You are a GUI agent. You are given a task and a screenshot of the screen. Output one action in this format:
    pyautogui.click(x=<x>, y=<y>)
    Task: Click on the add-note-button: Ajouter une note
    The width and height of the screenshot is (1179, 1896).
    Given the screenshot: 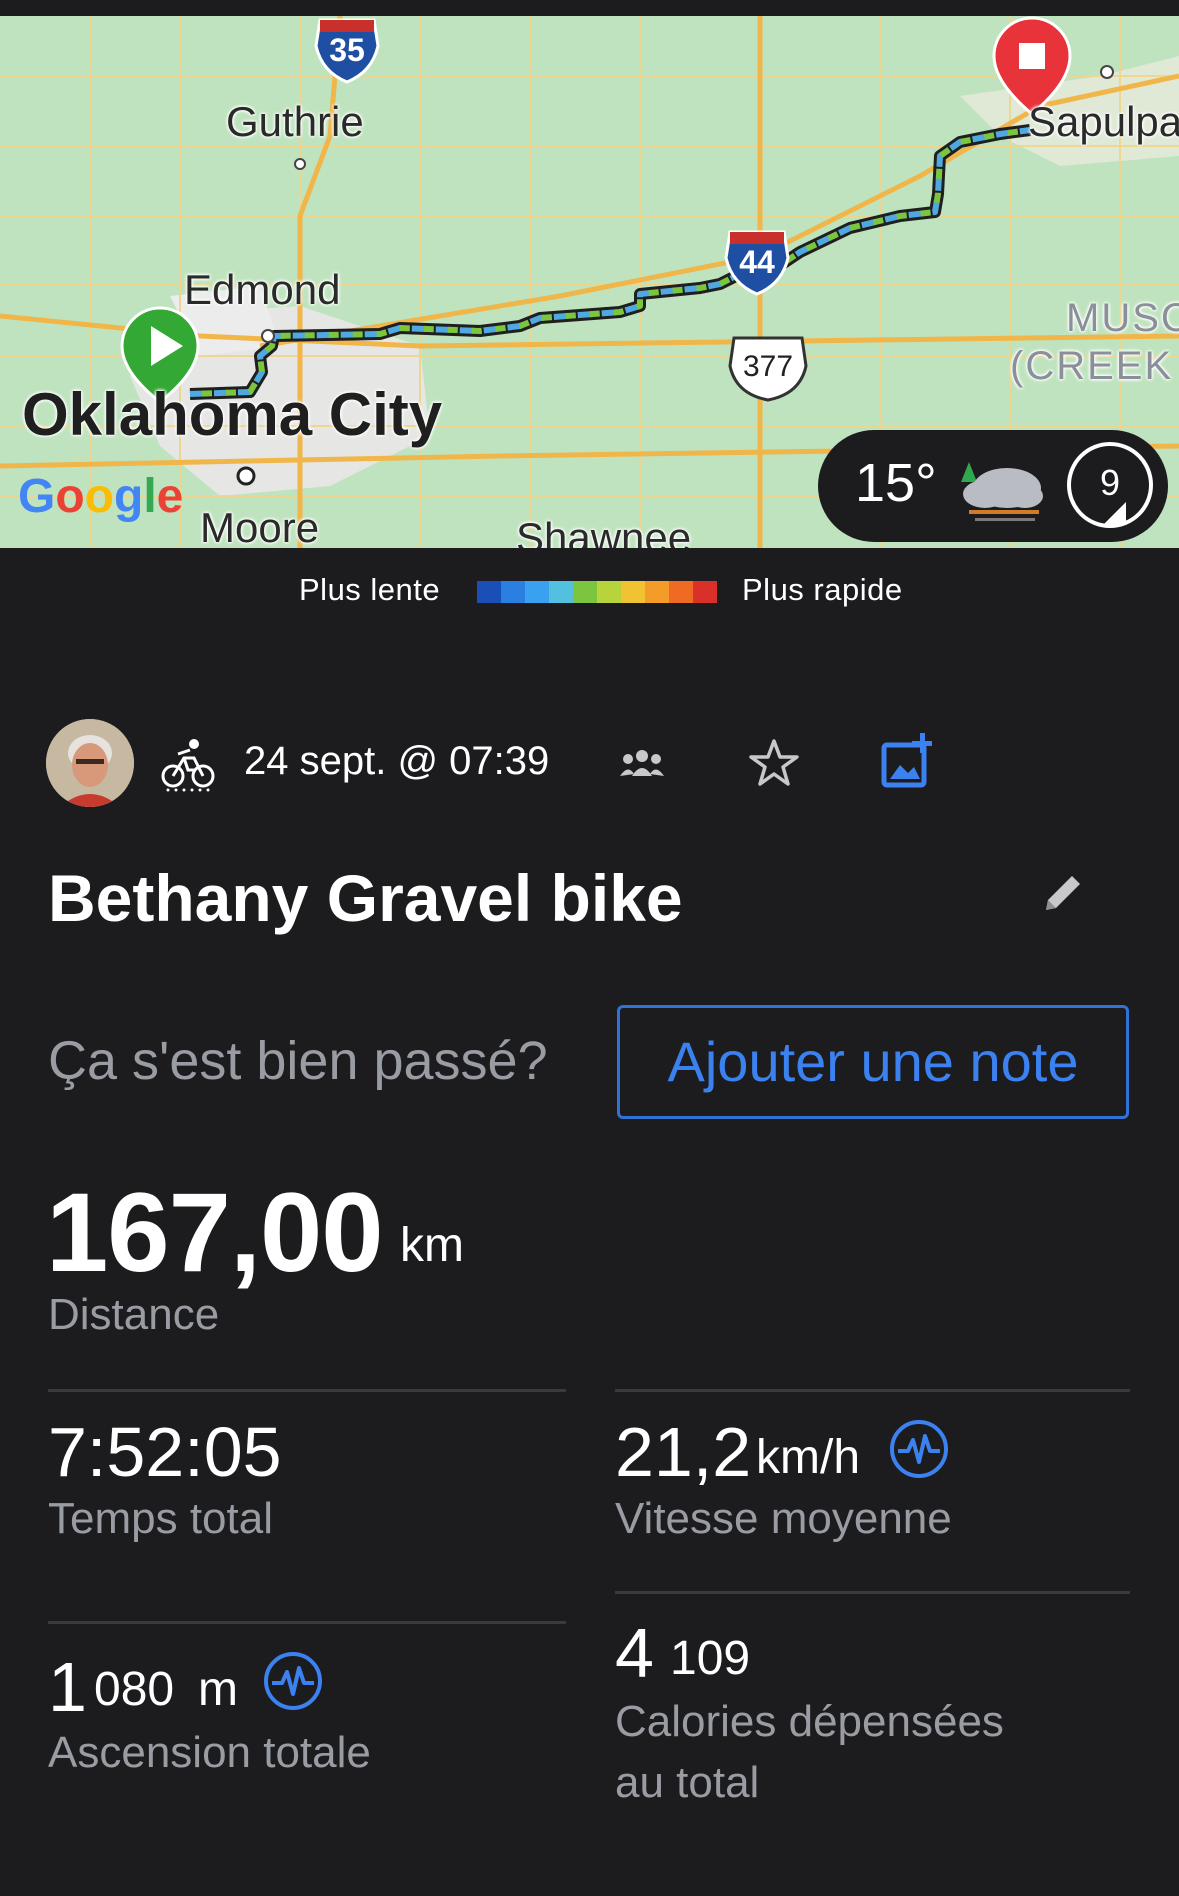 What is the action you would take?
    pyautogui.click(x=873, y=1062)
    